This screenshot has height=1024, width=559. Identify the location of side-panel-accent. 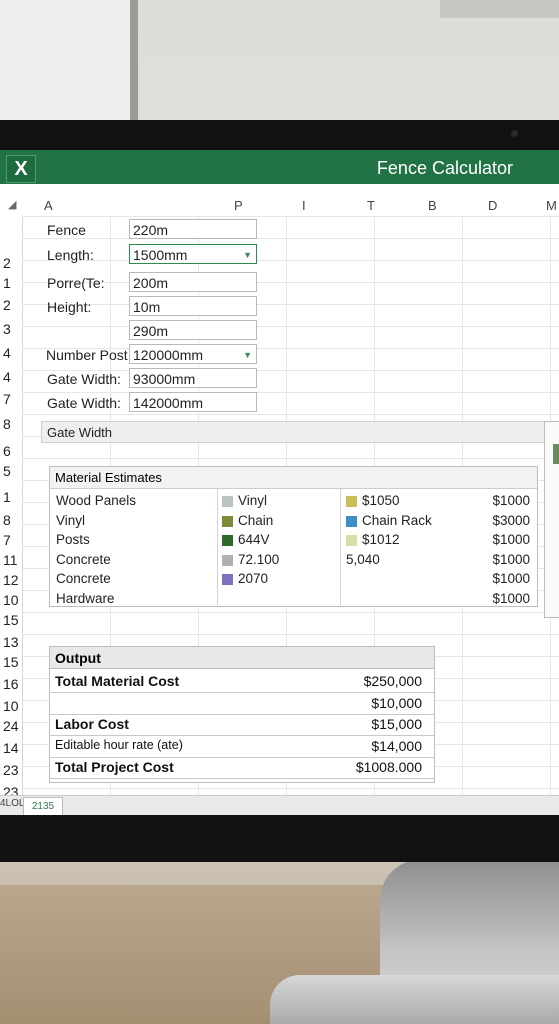
(556, 454).